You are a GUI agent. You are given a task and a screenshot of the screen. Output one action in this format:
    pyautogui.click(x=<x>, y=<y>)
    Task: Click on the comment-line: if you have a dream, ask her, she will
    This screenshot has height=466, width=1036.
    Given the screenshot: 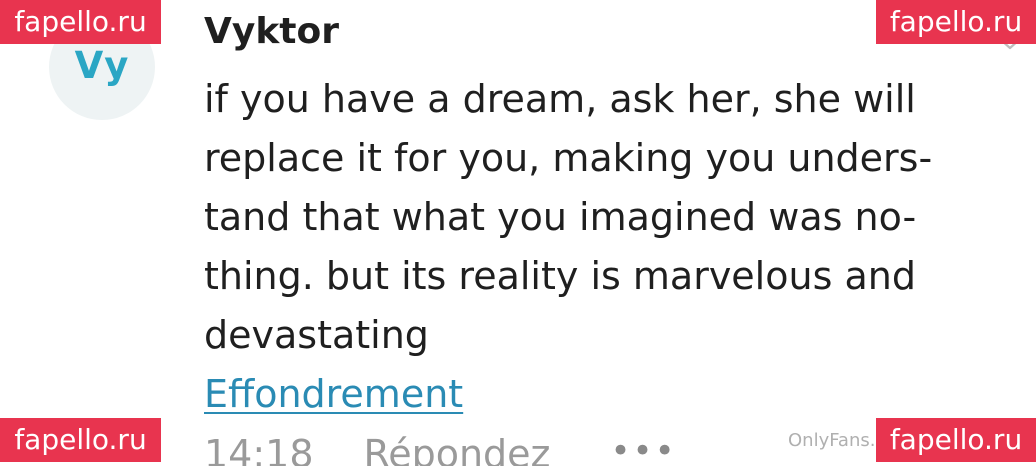 What is the action you would take?
    pyautogui.click(x=560, y=99)
    